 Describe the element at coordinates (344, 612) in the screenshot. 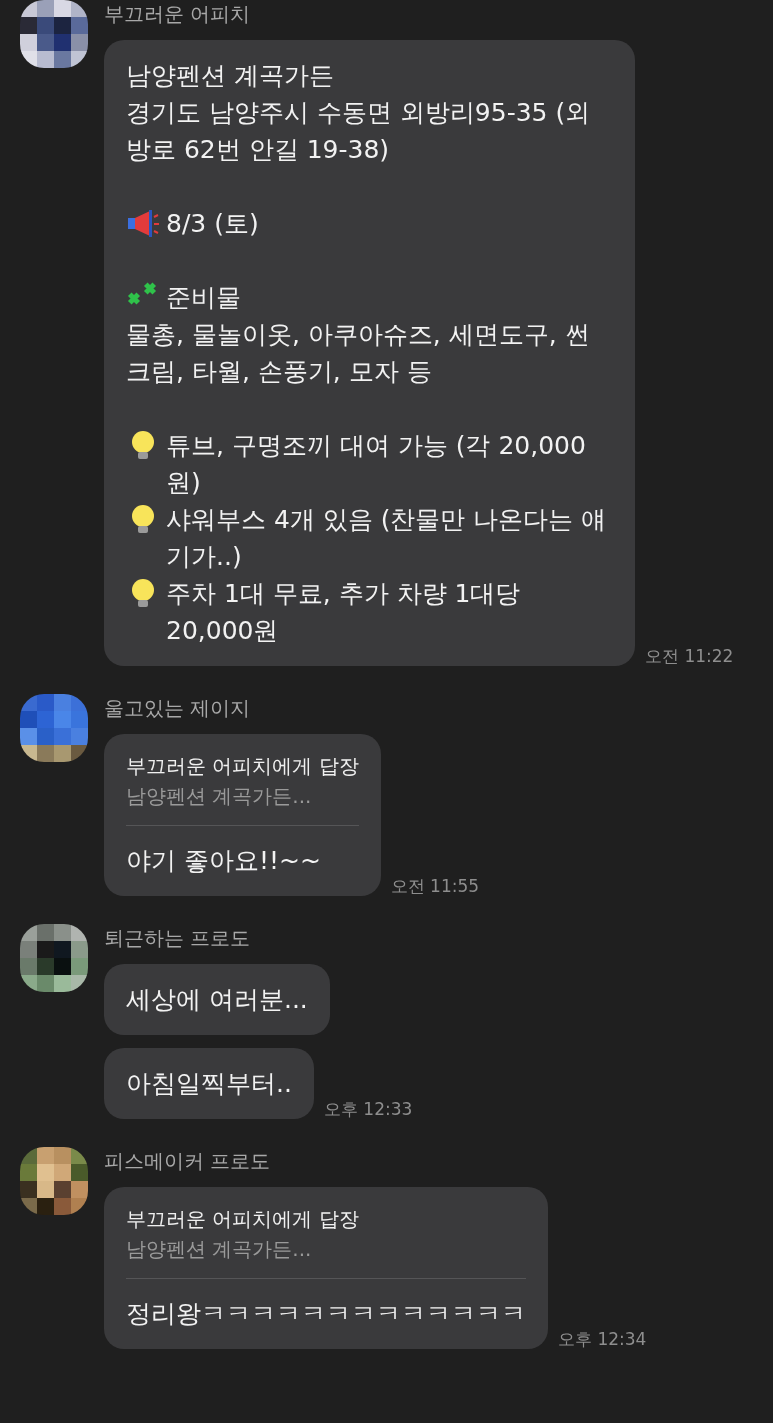

I see `message-text: 주차 1대 무료, 추가 차량 1대당 20,000원` at that location.